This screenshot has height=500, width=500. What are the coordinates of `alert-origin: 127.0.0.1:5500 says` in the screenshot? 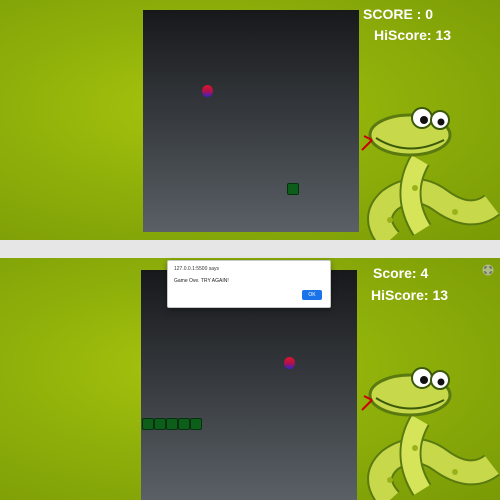 It's located at (197, 269).